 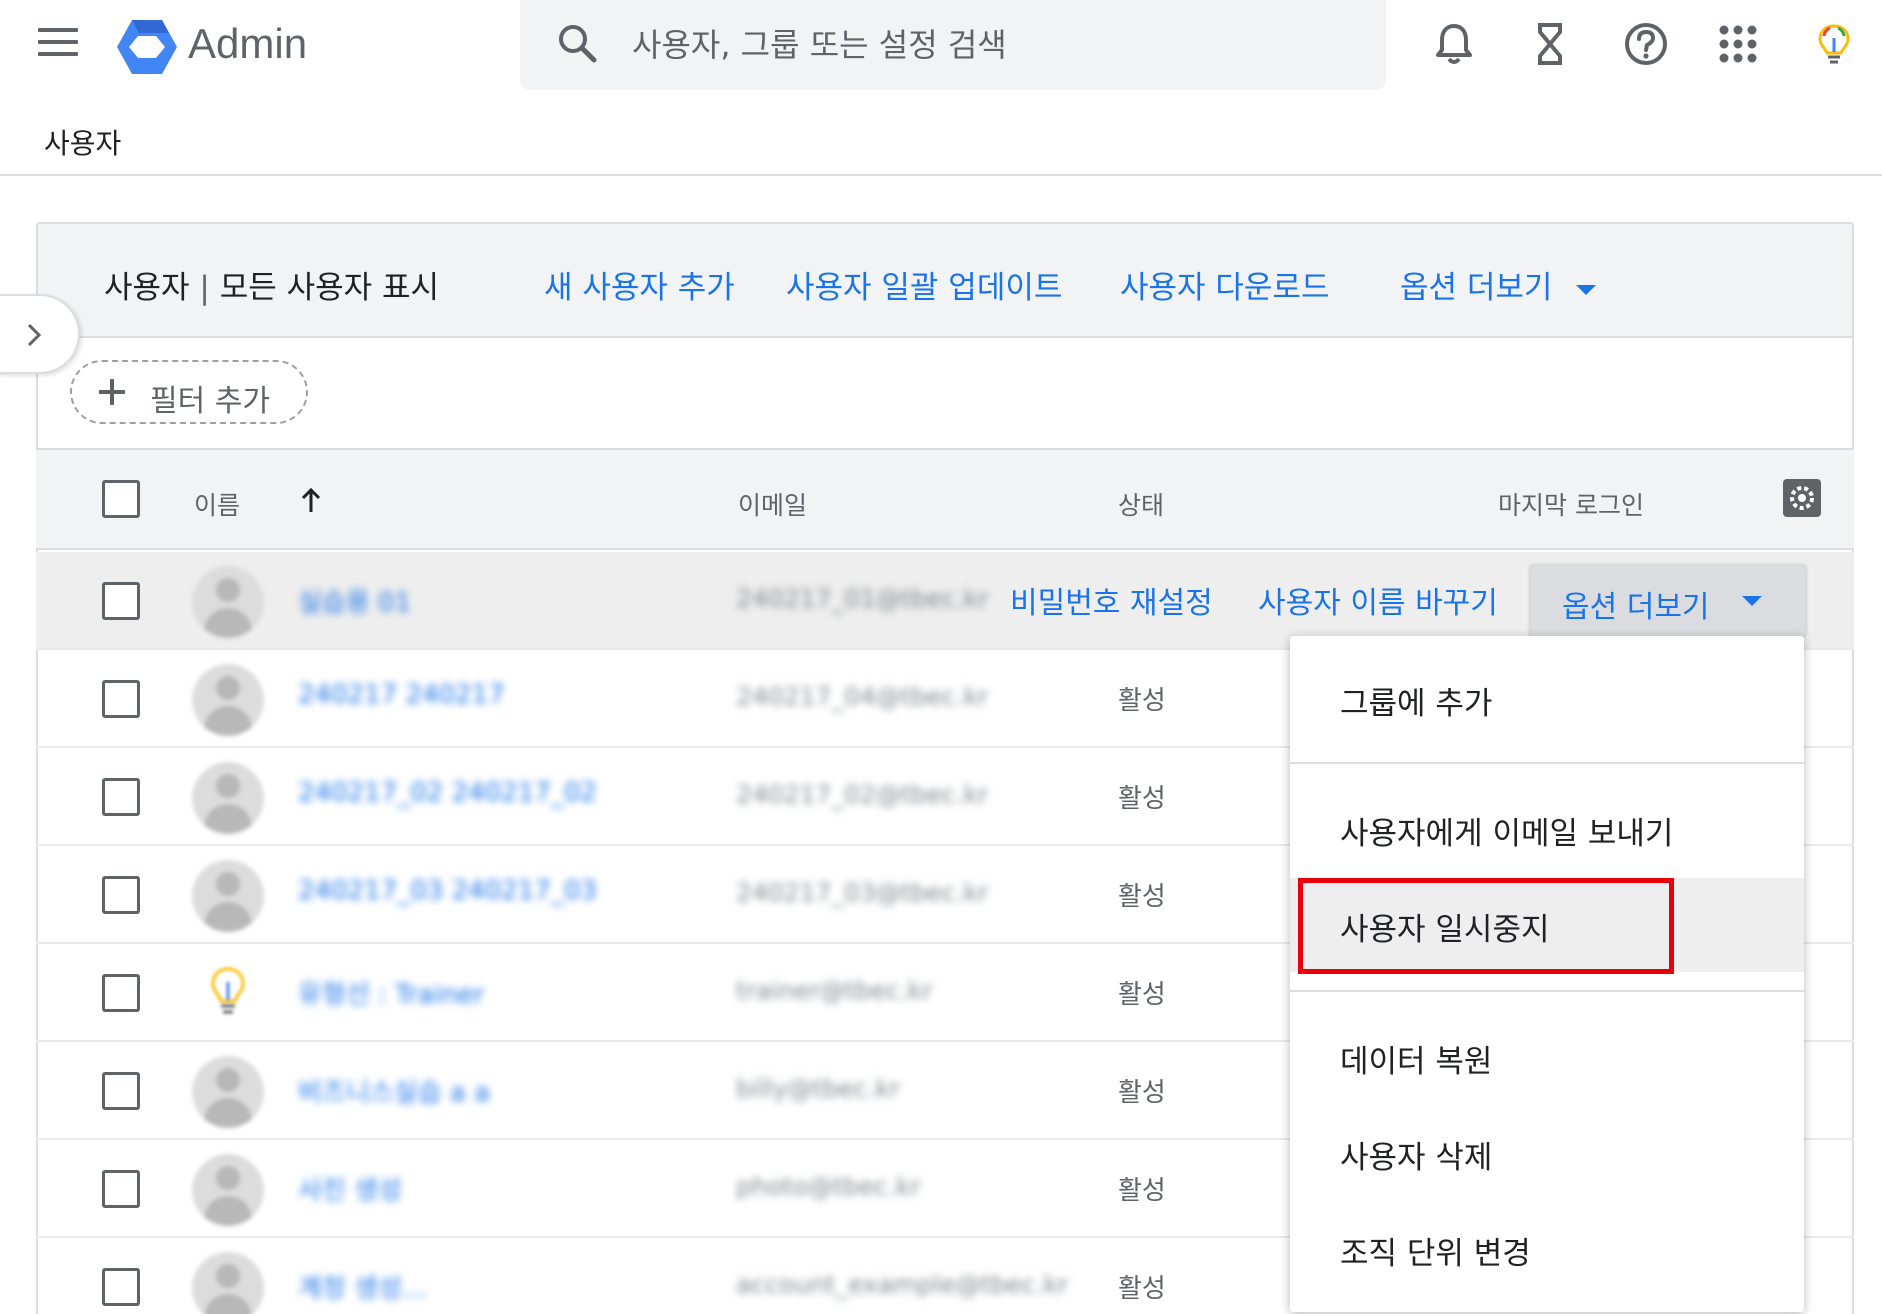 I want to click on user-email: trainer@tbec.kr, so click(x=834, y=990).